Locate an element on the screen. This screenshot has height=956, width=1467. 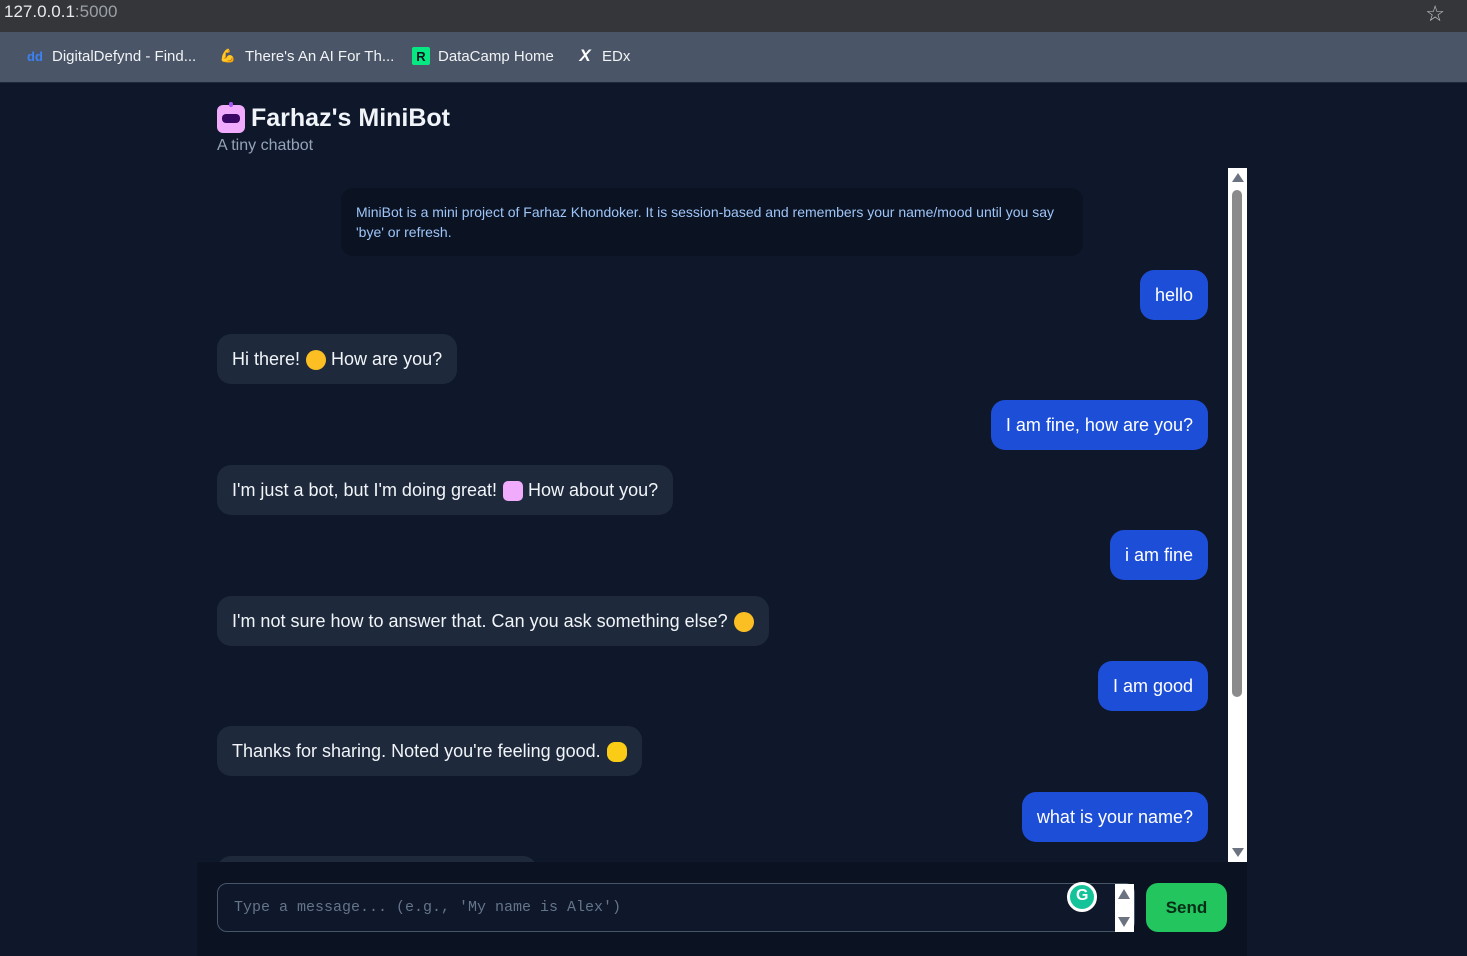
user-message: what is your name? is located at coordinates (1114, 817).